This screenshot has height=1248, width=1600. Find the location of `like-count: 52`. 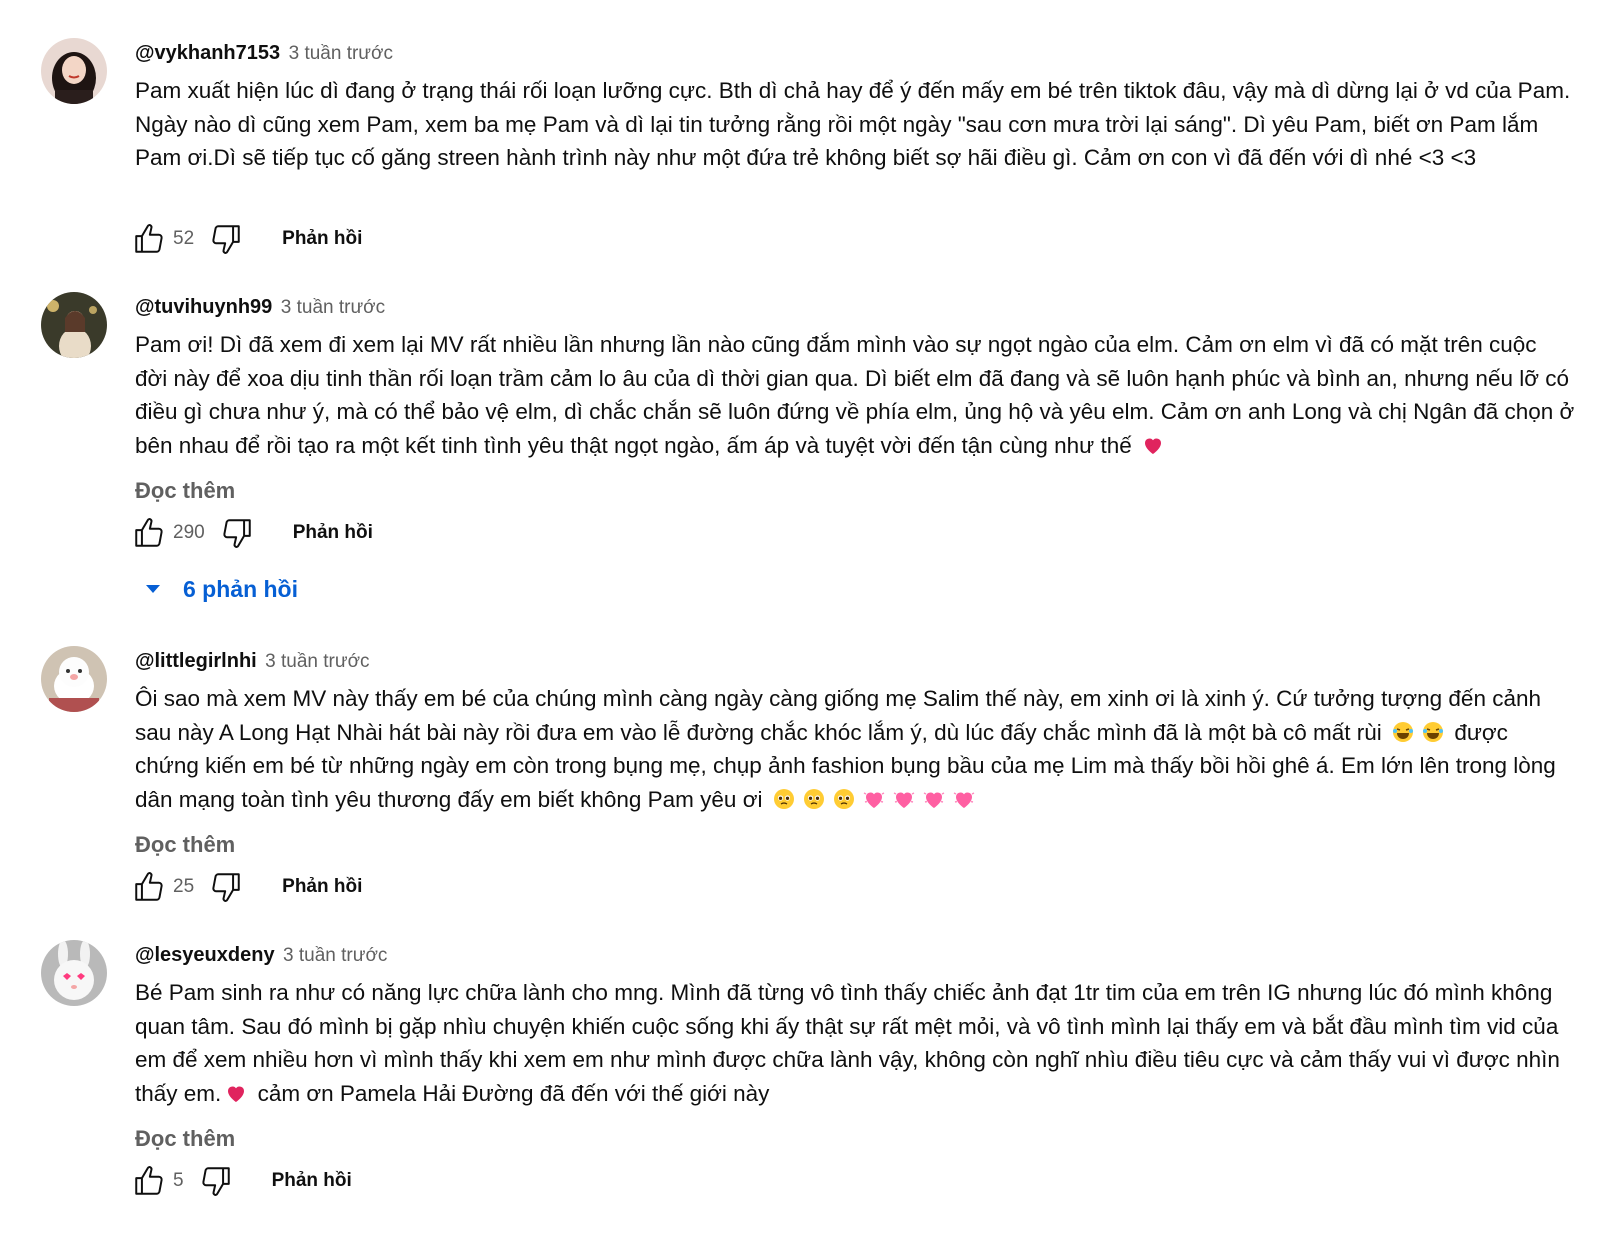

like-count: 52 is located at coordinates (184, 238).